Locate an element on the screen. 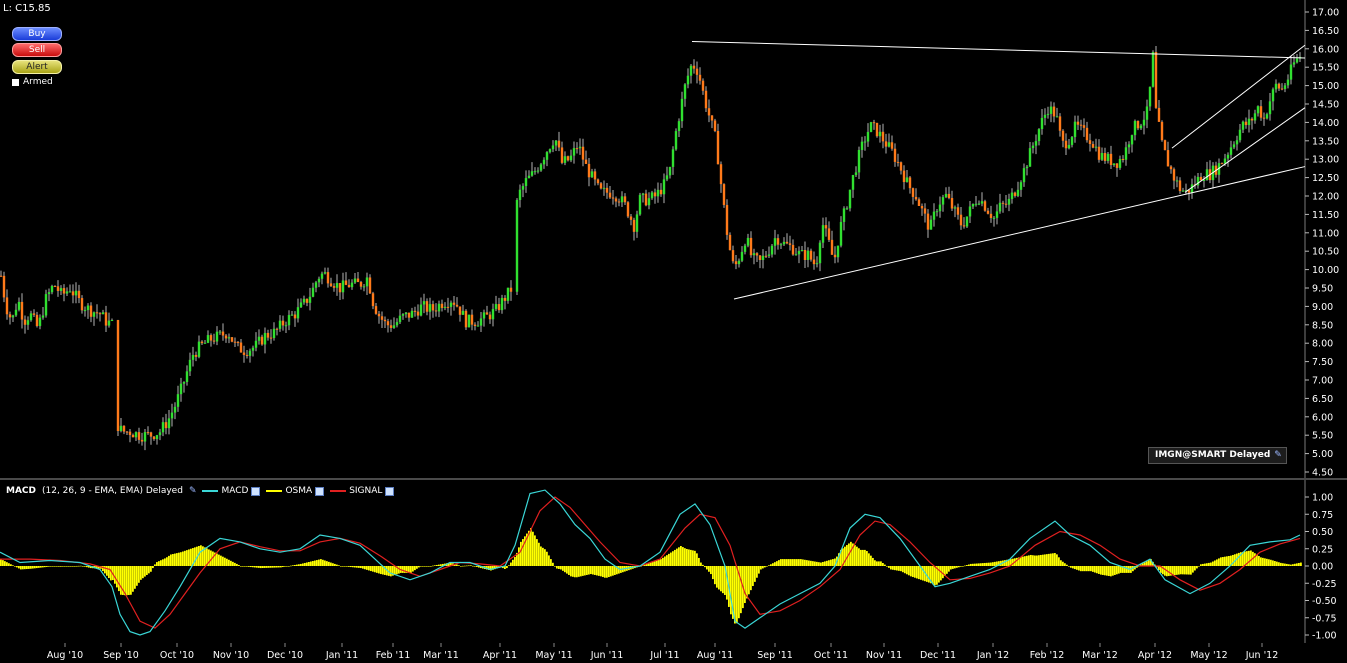 This screenshot has height=663, width=1347. armed-checkbox is located at coordinates (15, 82).